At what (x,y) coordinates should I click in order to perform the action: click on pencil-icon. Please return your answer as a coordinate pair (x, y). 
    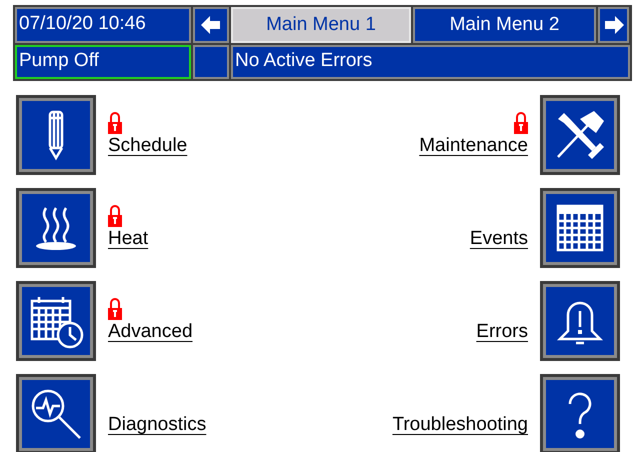
    Looking at the image, I should click on (56, 135).